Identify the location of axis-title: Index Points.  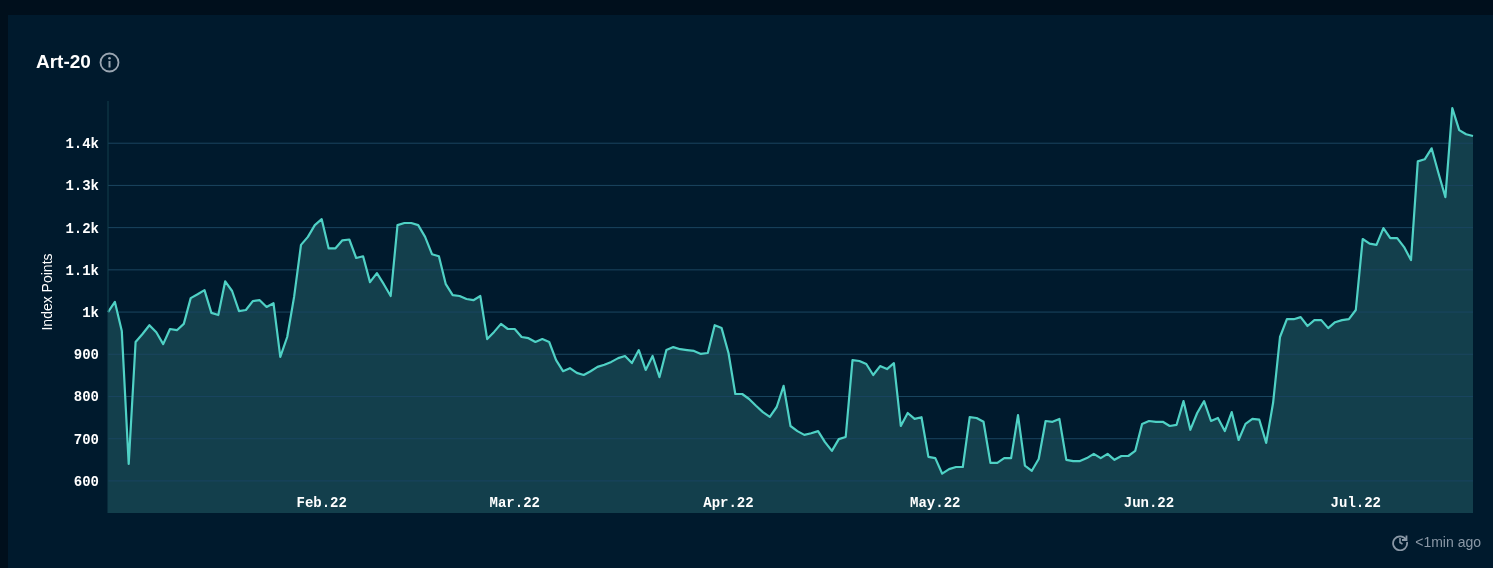
(47, 292).